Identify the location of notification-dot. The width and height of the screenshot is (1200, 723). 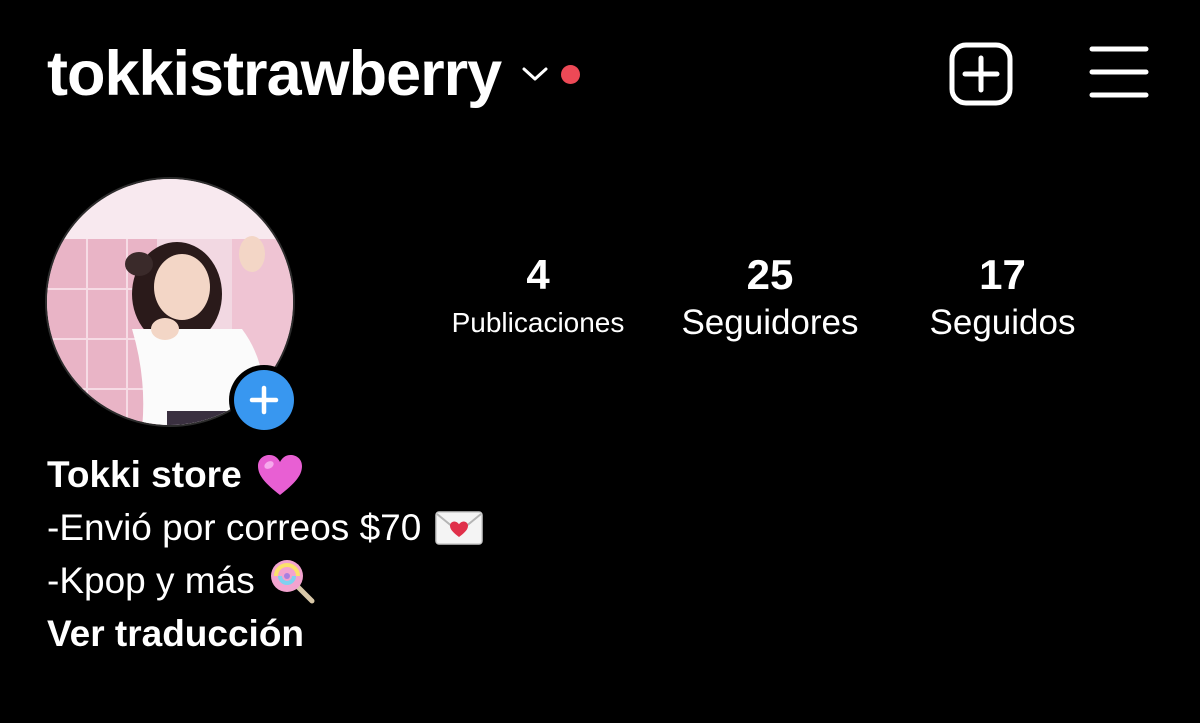
(571, 74).